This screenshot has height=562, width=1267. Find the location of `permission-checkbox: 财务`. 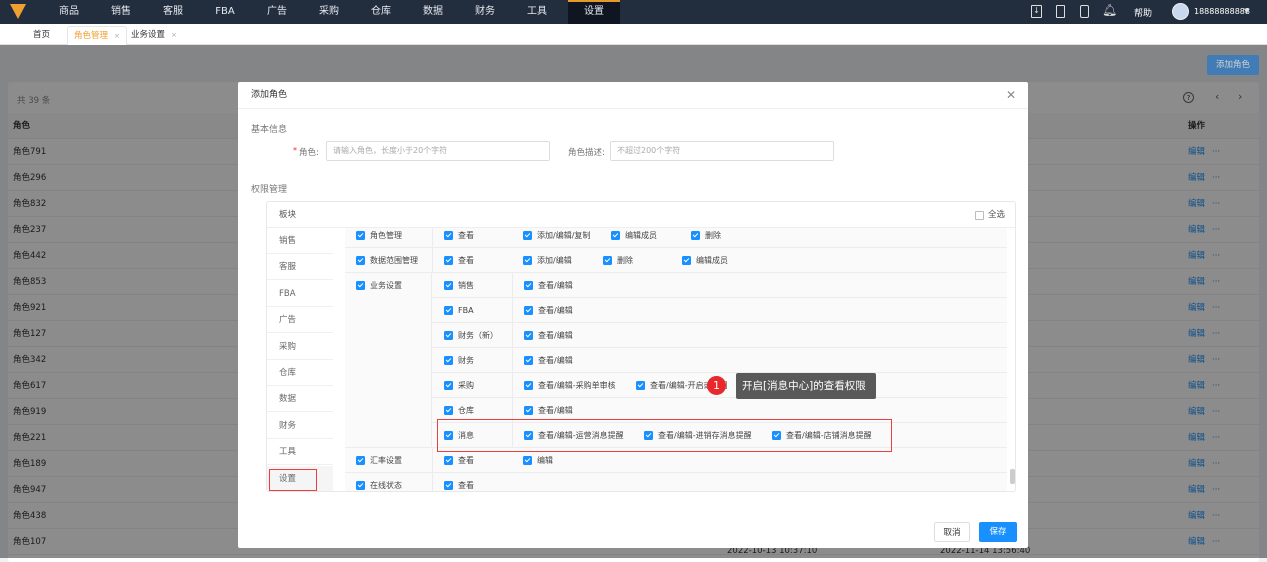

permission-checkbox: 财务 is located at coordinates (459, 360).